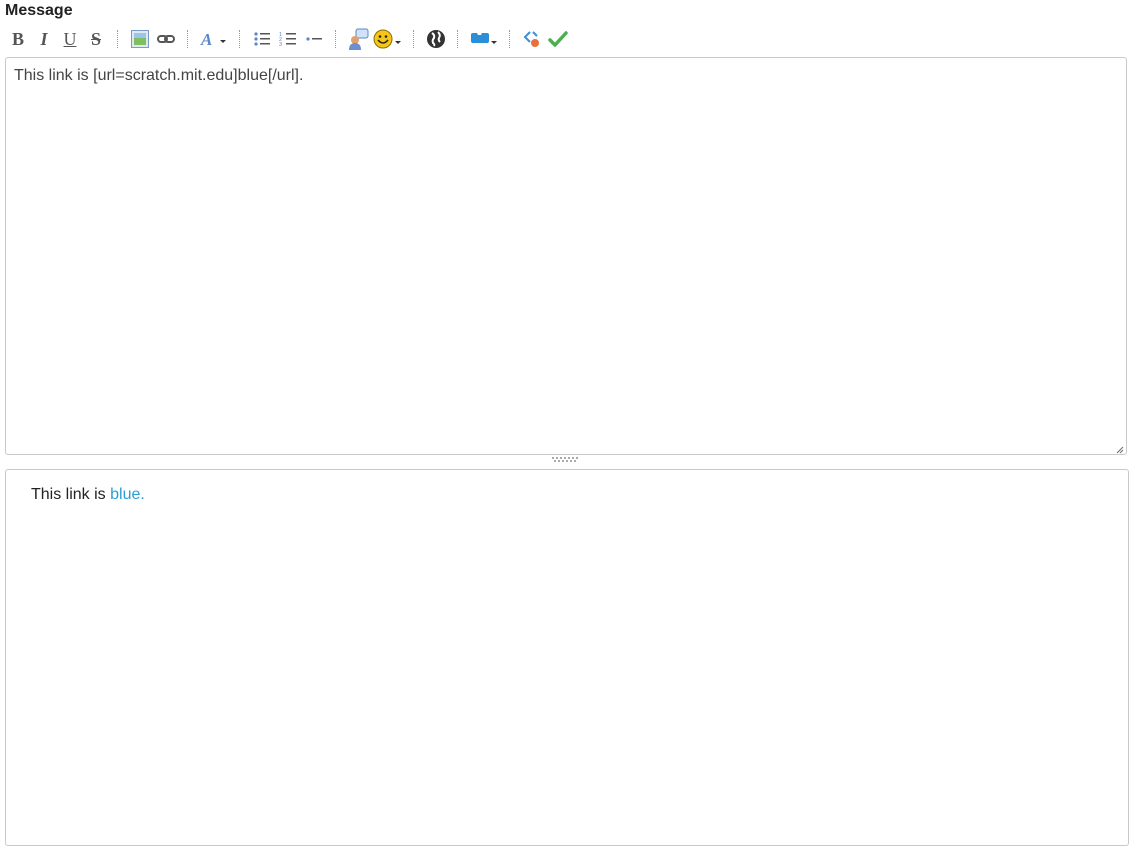 The height and width of the screenshot is (856, 1139). I want to click on list-item-icon, so click(314, 39).